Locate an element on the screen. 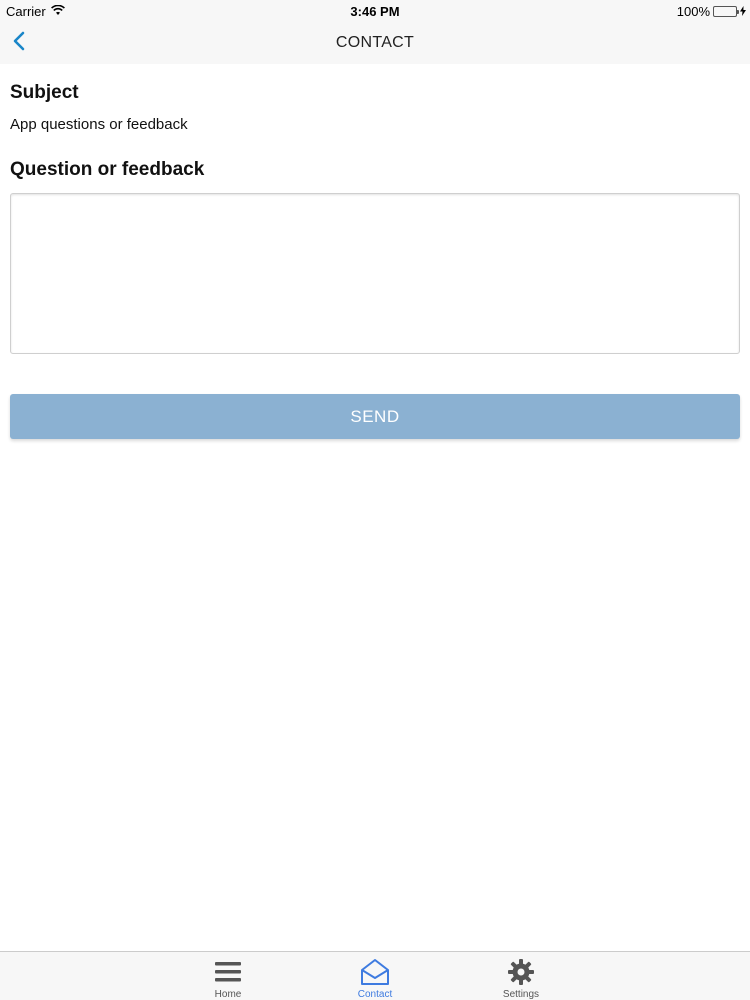 Image resolution: width=750 pixels, height=1000 pixels. feedback-label: Question or feedback is located at coordinates (107, 169).